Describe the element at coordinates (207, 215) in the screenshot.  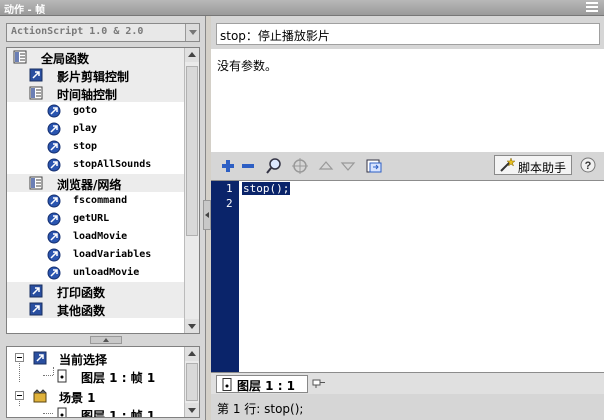
I see `collapse-pane-icon` at that location.